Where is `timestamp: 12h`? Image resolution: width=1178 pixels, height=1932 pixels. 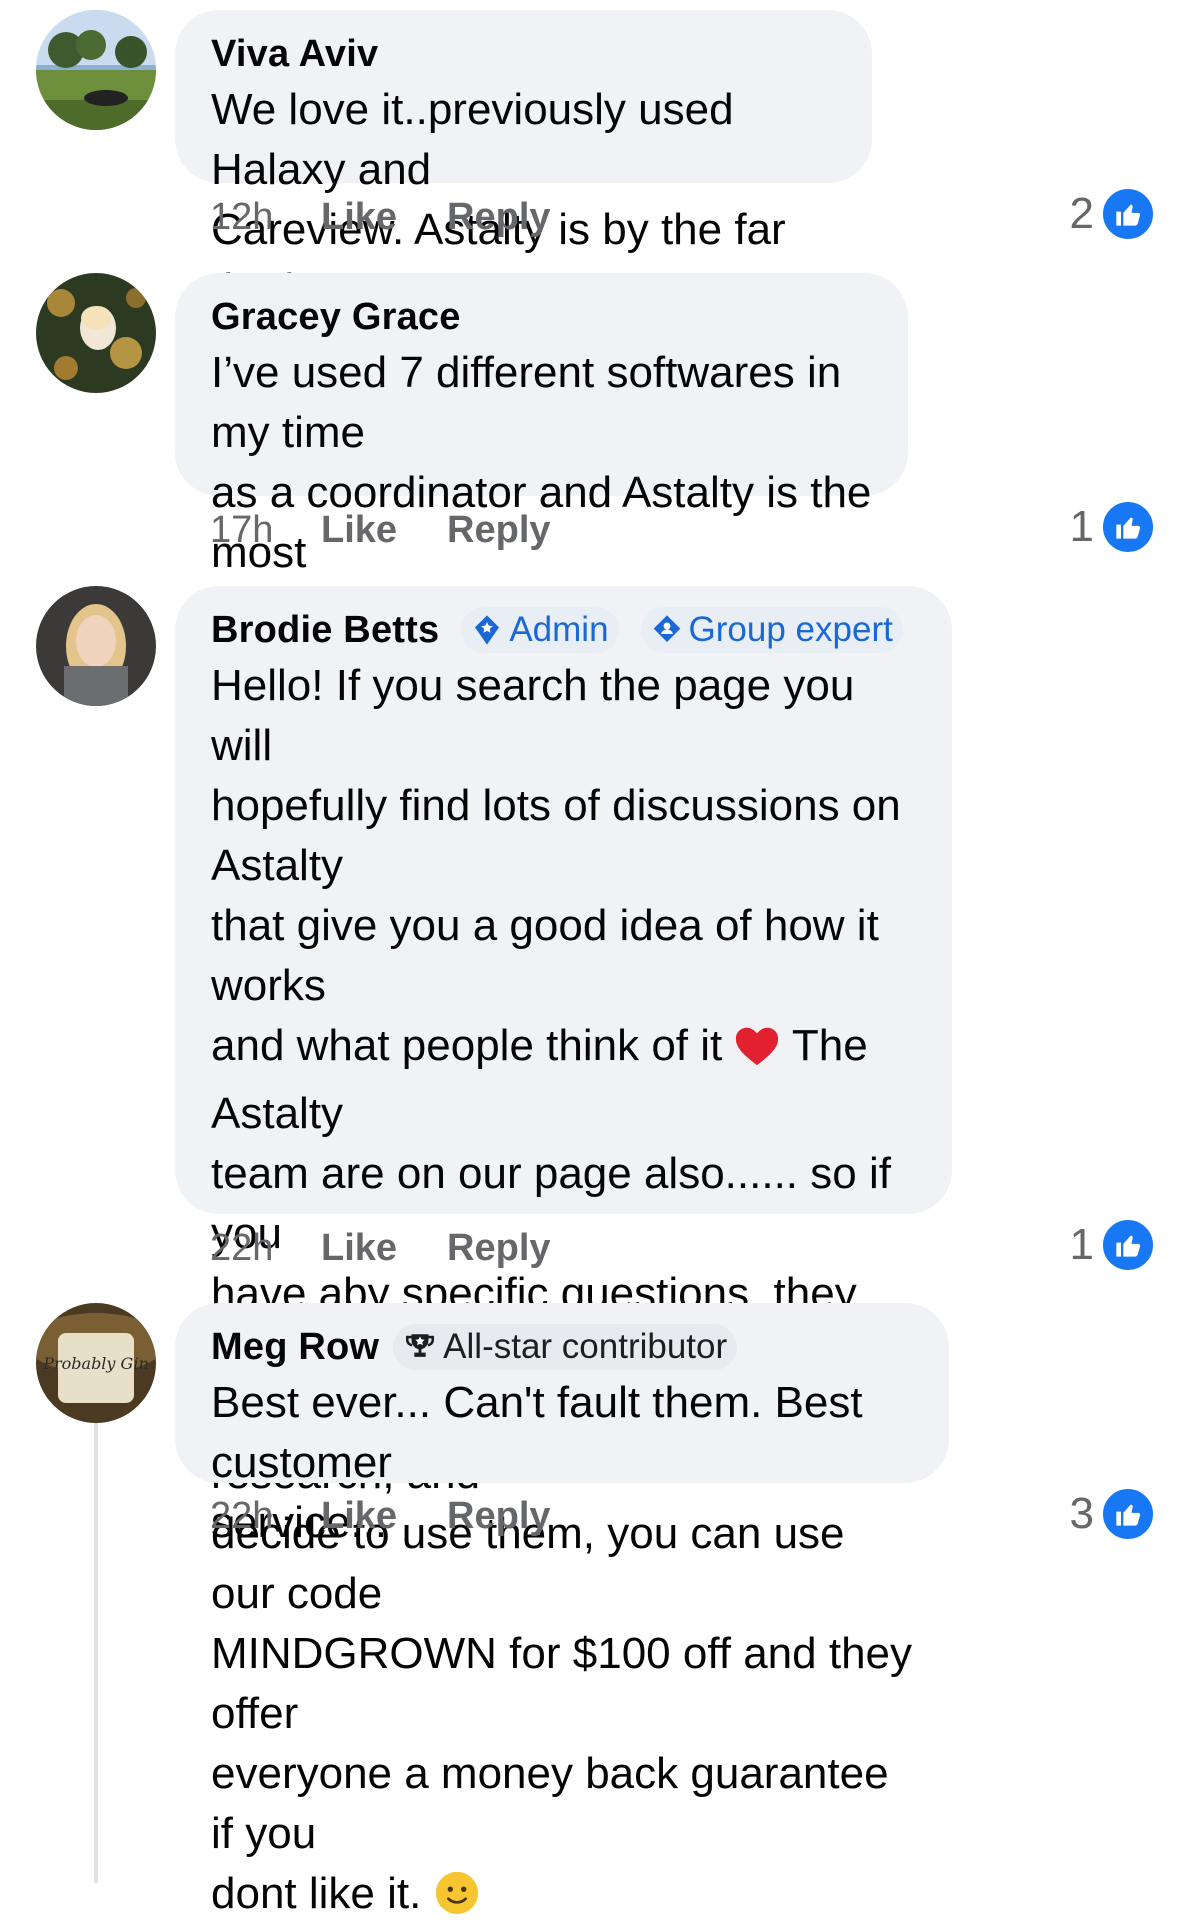 timestamp: 12h is located at coordinates (257, 217).